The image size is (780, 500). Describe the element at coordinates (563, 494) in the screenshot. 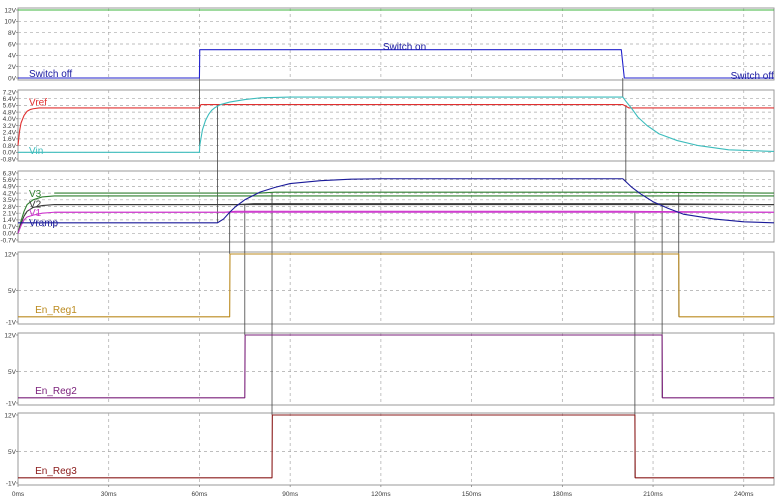

I see `x-tick-label: 180ms` at that location.